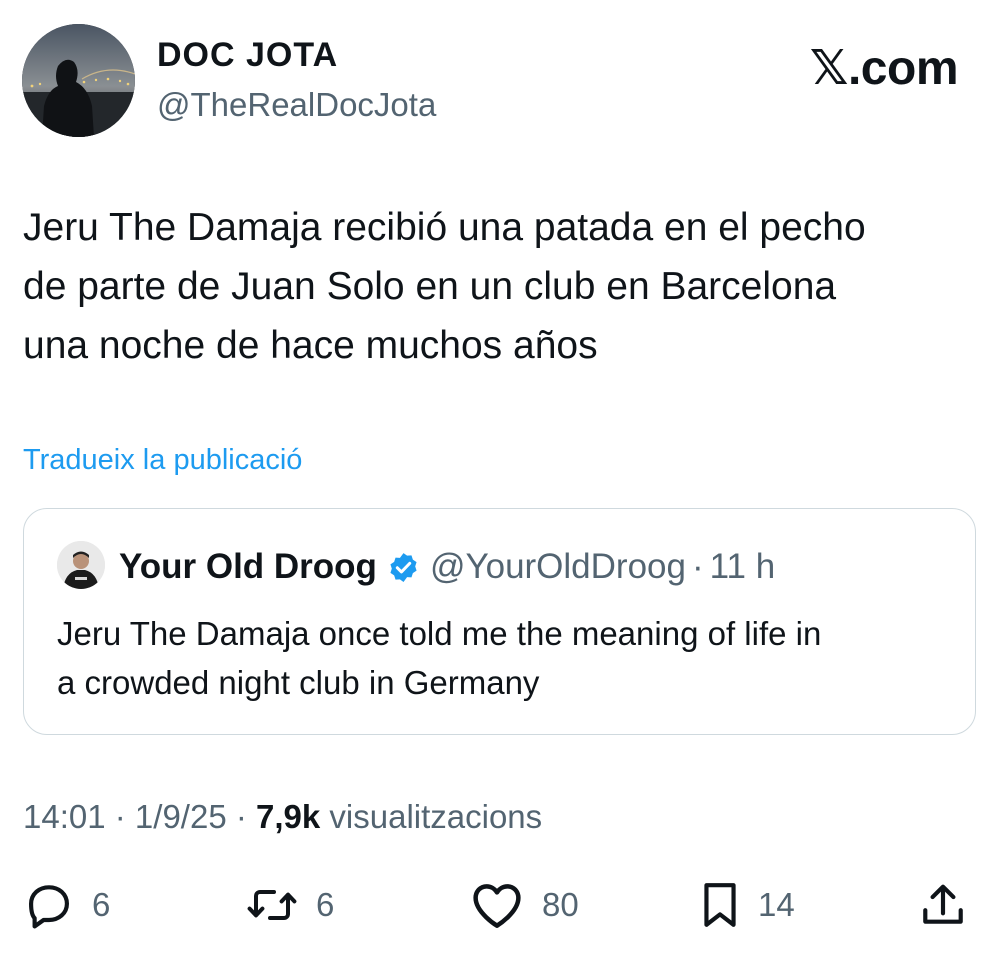  I want to click on quoted-author-avatar, so click(81, 565).